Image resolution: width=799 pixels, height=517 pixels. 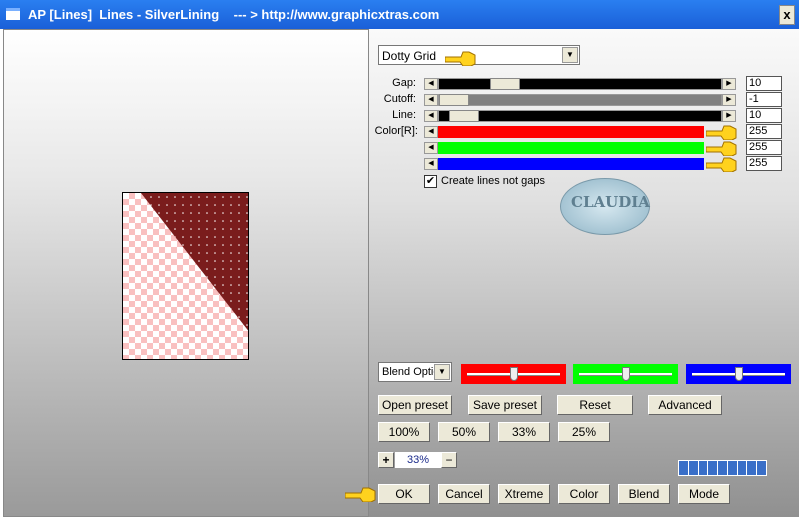 What do you see at coordinates (704, 494) in the screenshot?
I see `mode-button: Mode` at bounding box center [704, 494].